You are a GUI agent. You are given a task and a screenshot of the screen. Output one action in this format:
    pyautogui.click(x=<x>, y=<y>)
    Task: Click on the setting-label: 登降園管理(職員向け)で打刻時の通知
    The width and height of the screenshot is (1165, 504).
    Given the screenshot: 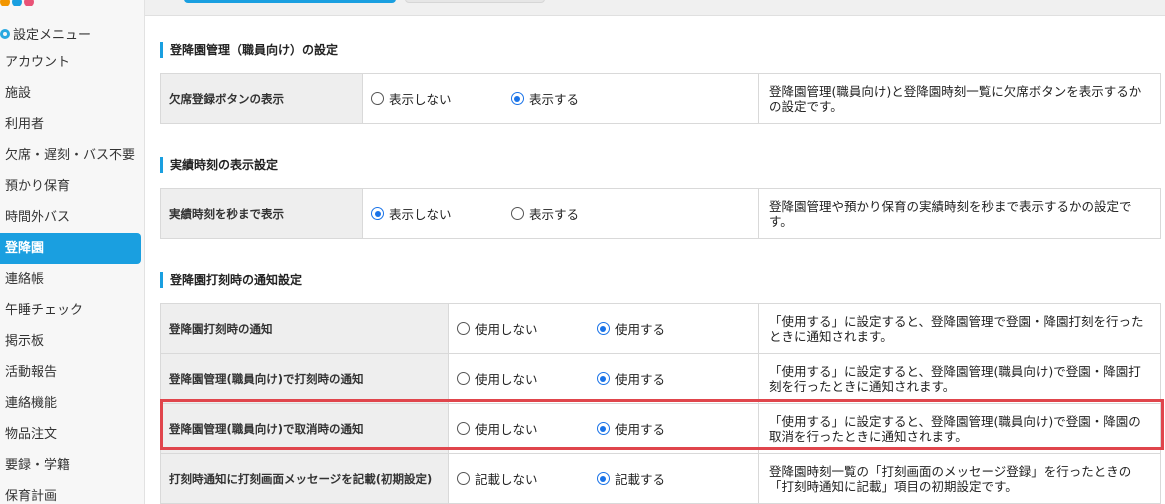 What is the action you would take?
    pyautogui.click(x=304, y=378)
    